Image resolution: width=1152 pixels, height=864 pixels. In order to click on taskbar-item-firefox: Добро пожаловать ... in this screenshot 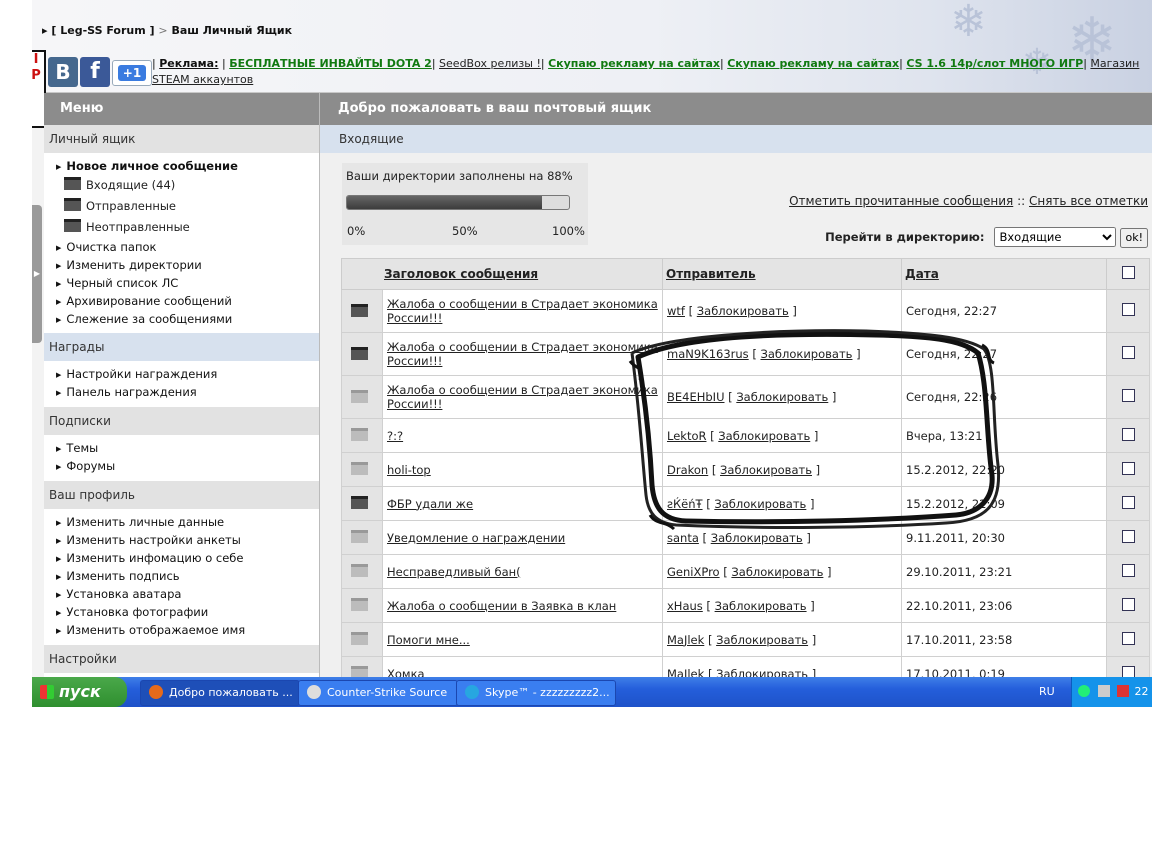, I will do `click(220, 693)`.